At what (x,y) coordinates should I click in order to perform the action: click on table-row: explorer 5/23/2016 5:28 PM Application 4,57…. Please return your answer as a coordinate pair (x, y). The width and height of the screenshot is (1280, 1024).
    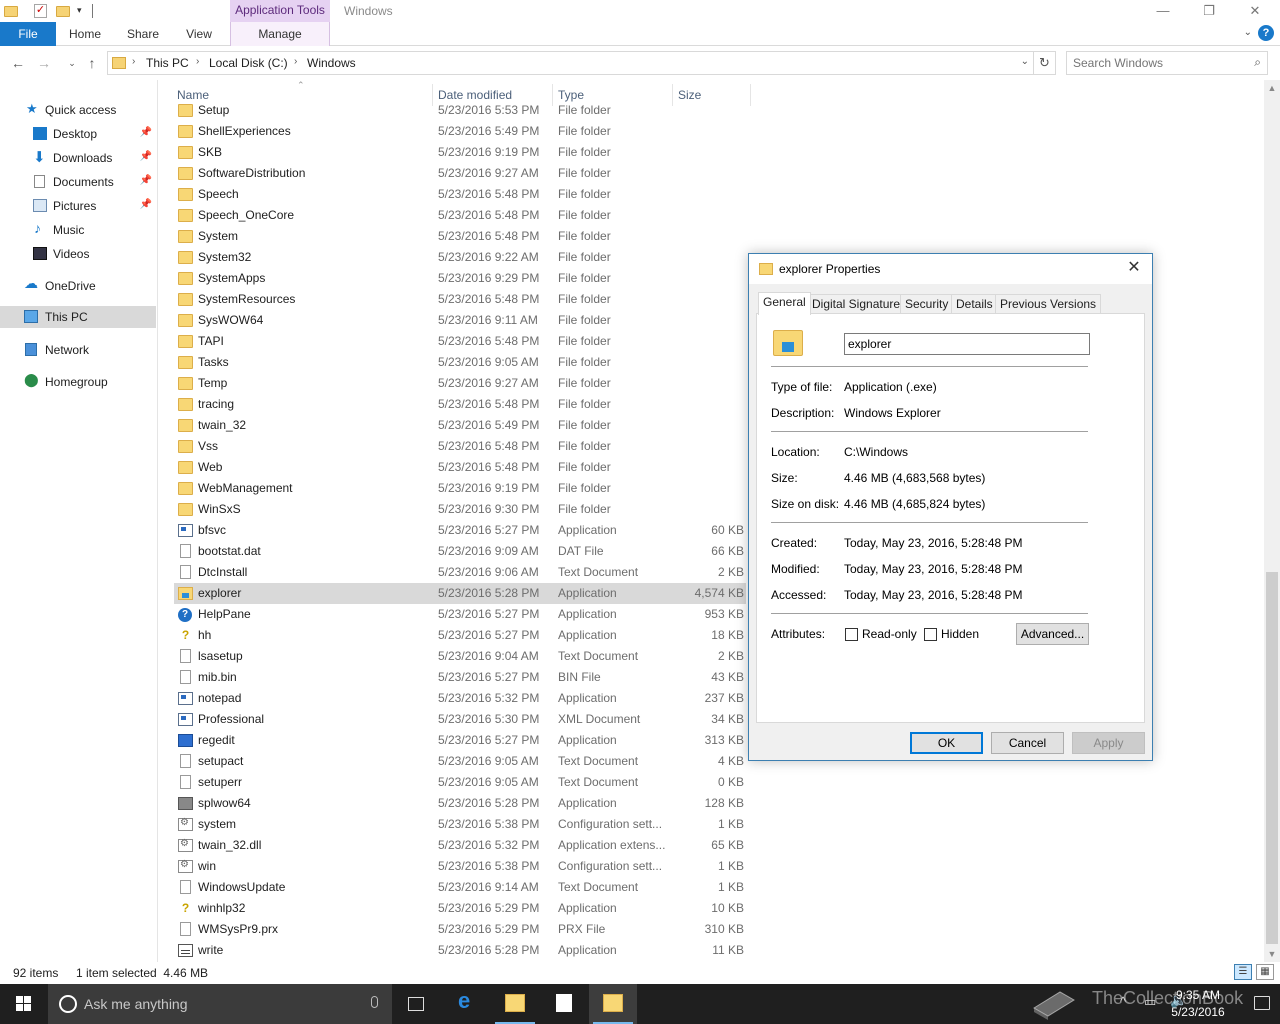
    Looking at the image, I should click on (460, 593).